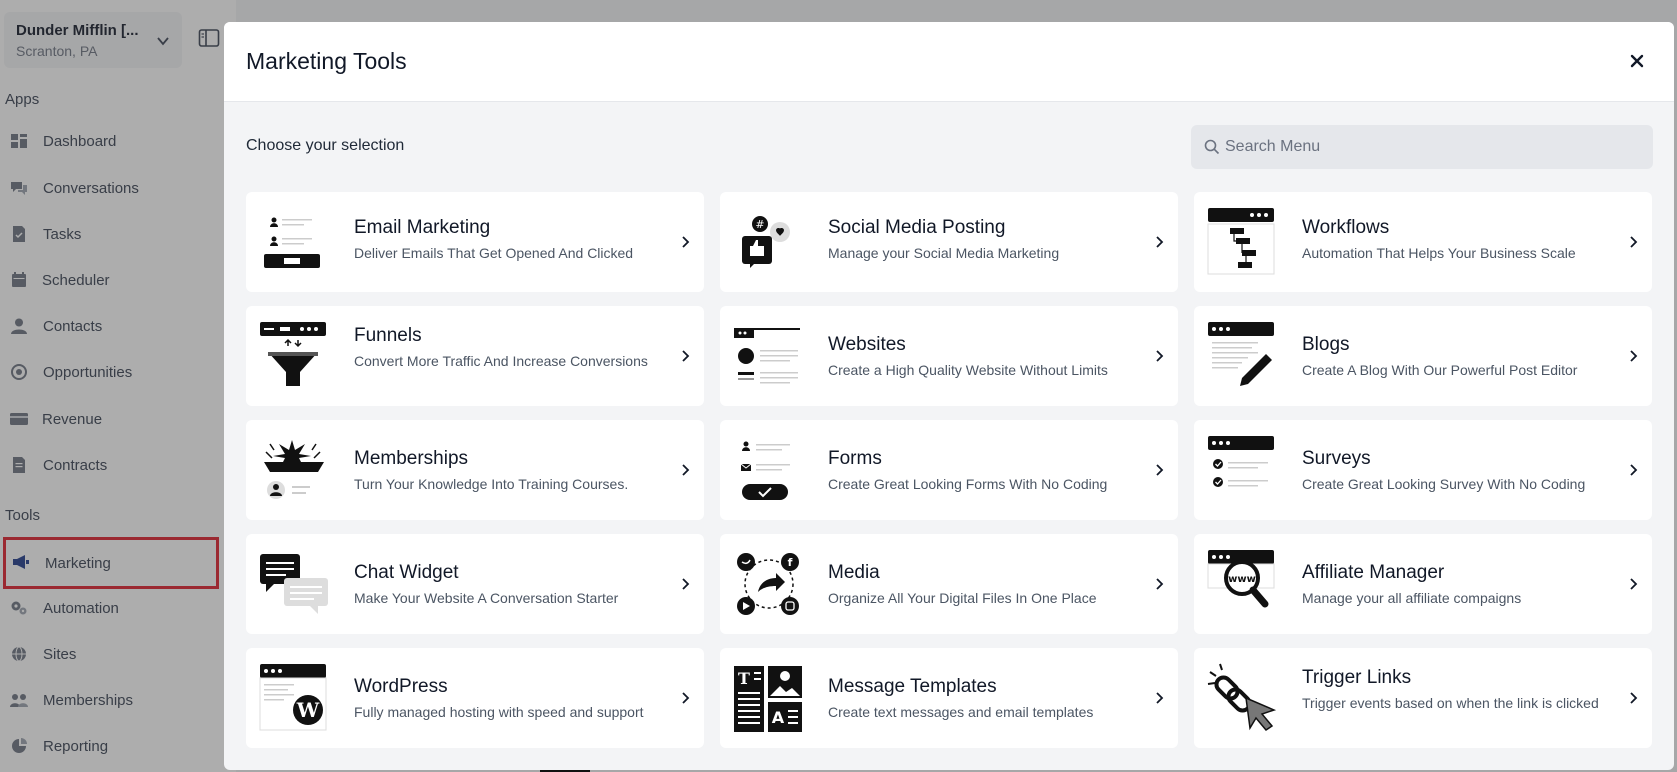 This screenshot has width=1677, height=772. What do you see at coordinates (1212, 147) in the screenshot?
I see `search-icon` at bounding box center [1212, 147].